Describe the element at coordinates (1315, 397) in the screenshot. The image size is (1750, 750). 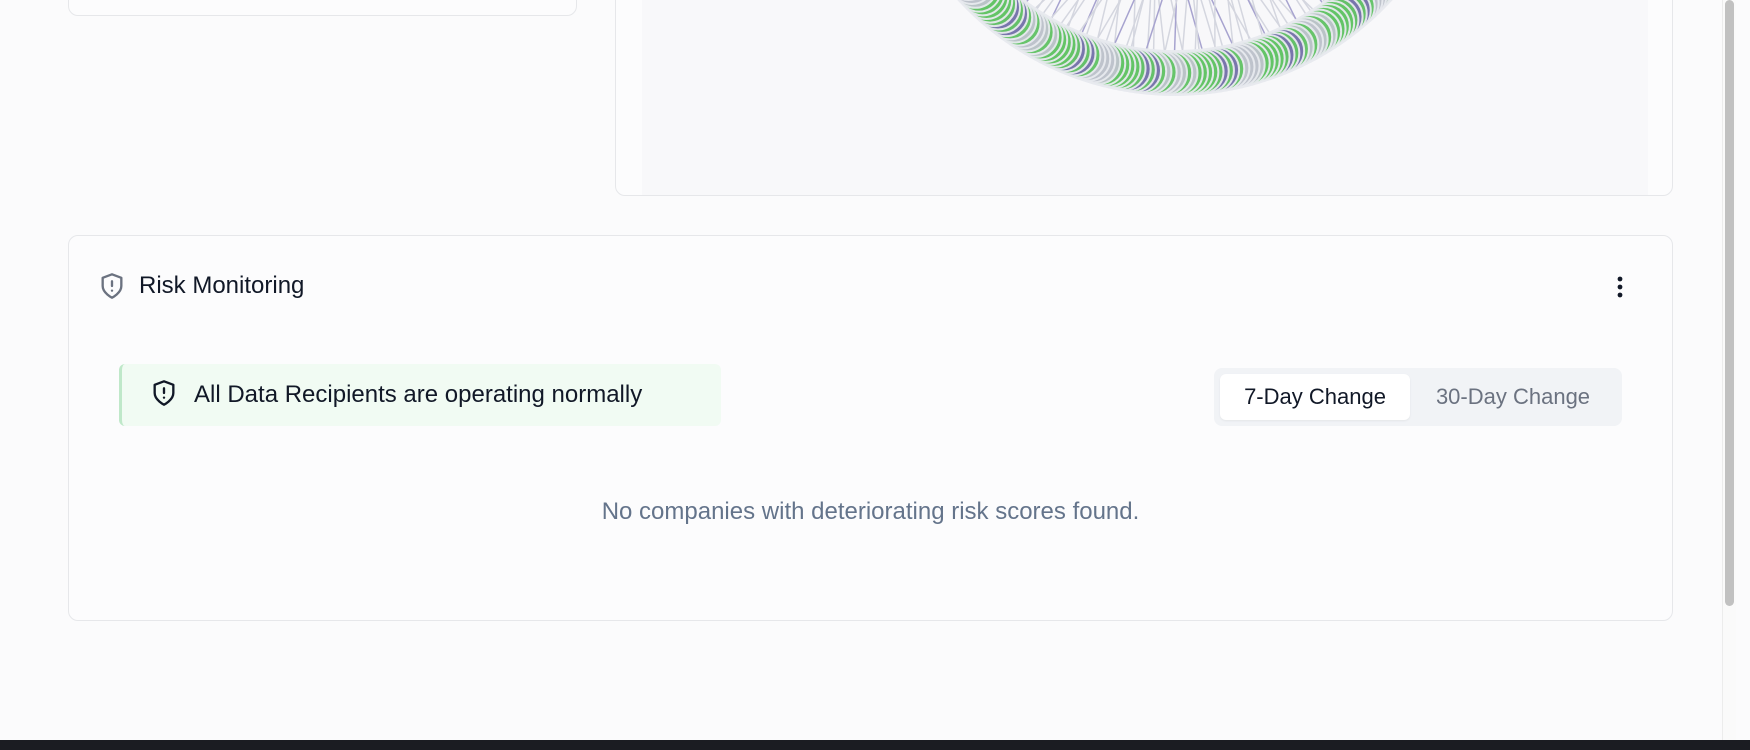
I see `tab-7-day-change: 7-Day Change` at that location.